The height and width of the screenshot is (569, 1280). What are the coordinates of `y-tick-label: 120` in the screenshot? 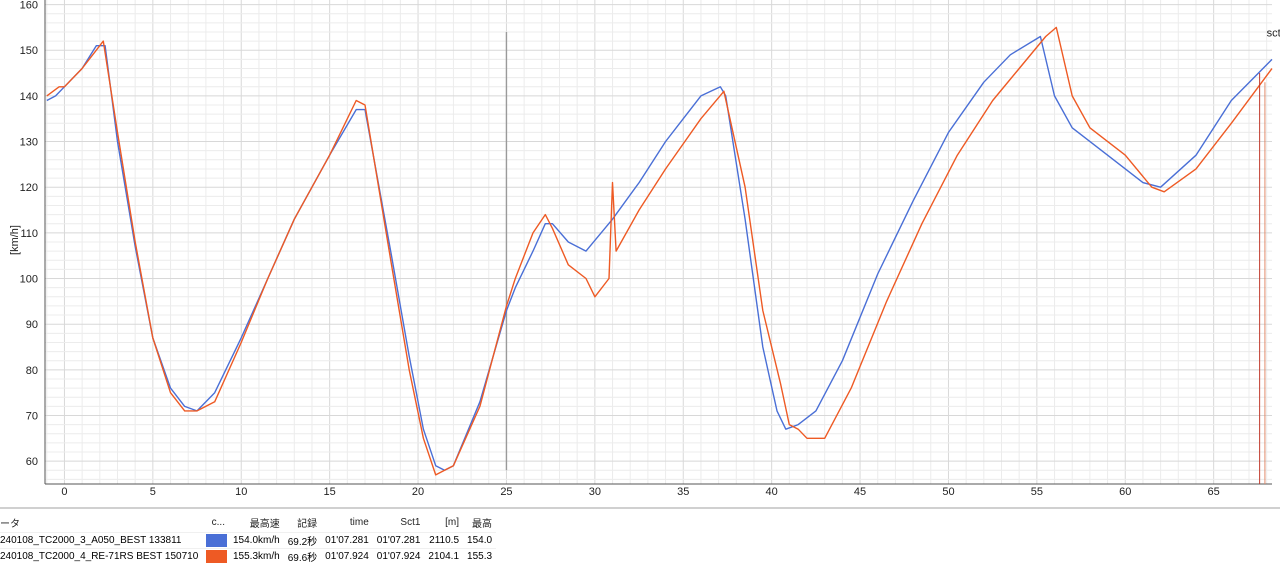 It's located at (29, 188).